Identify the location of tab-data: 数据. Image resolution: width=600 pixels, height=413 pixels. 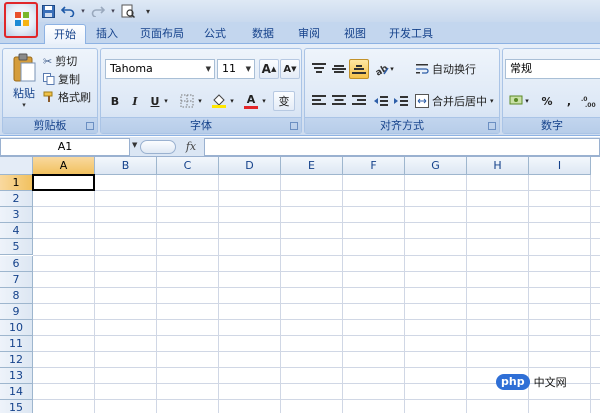
(263, 34).